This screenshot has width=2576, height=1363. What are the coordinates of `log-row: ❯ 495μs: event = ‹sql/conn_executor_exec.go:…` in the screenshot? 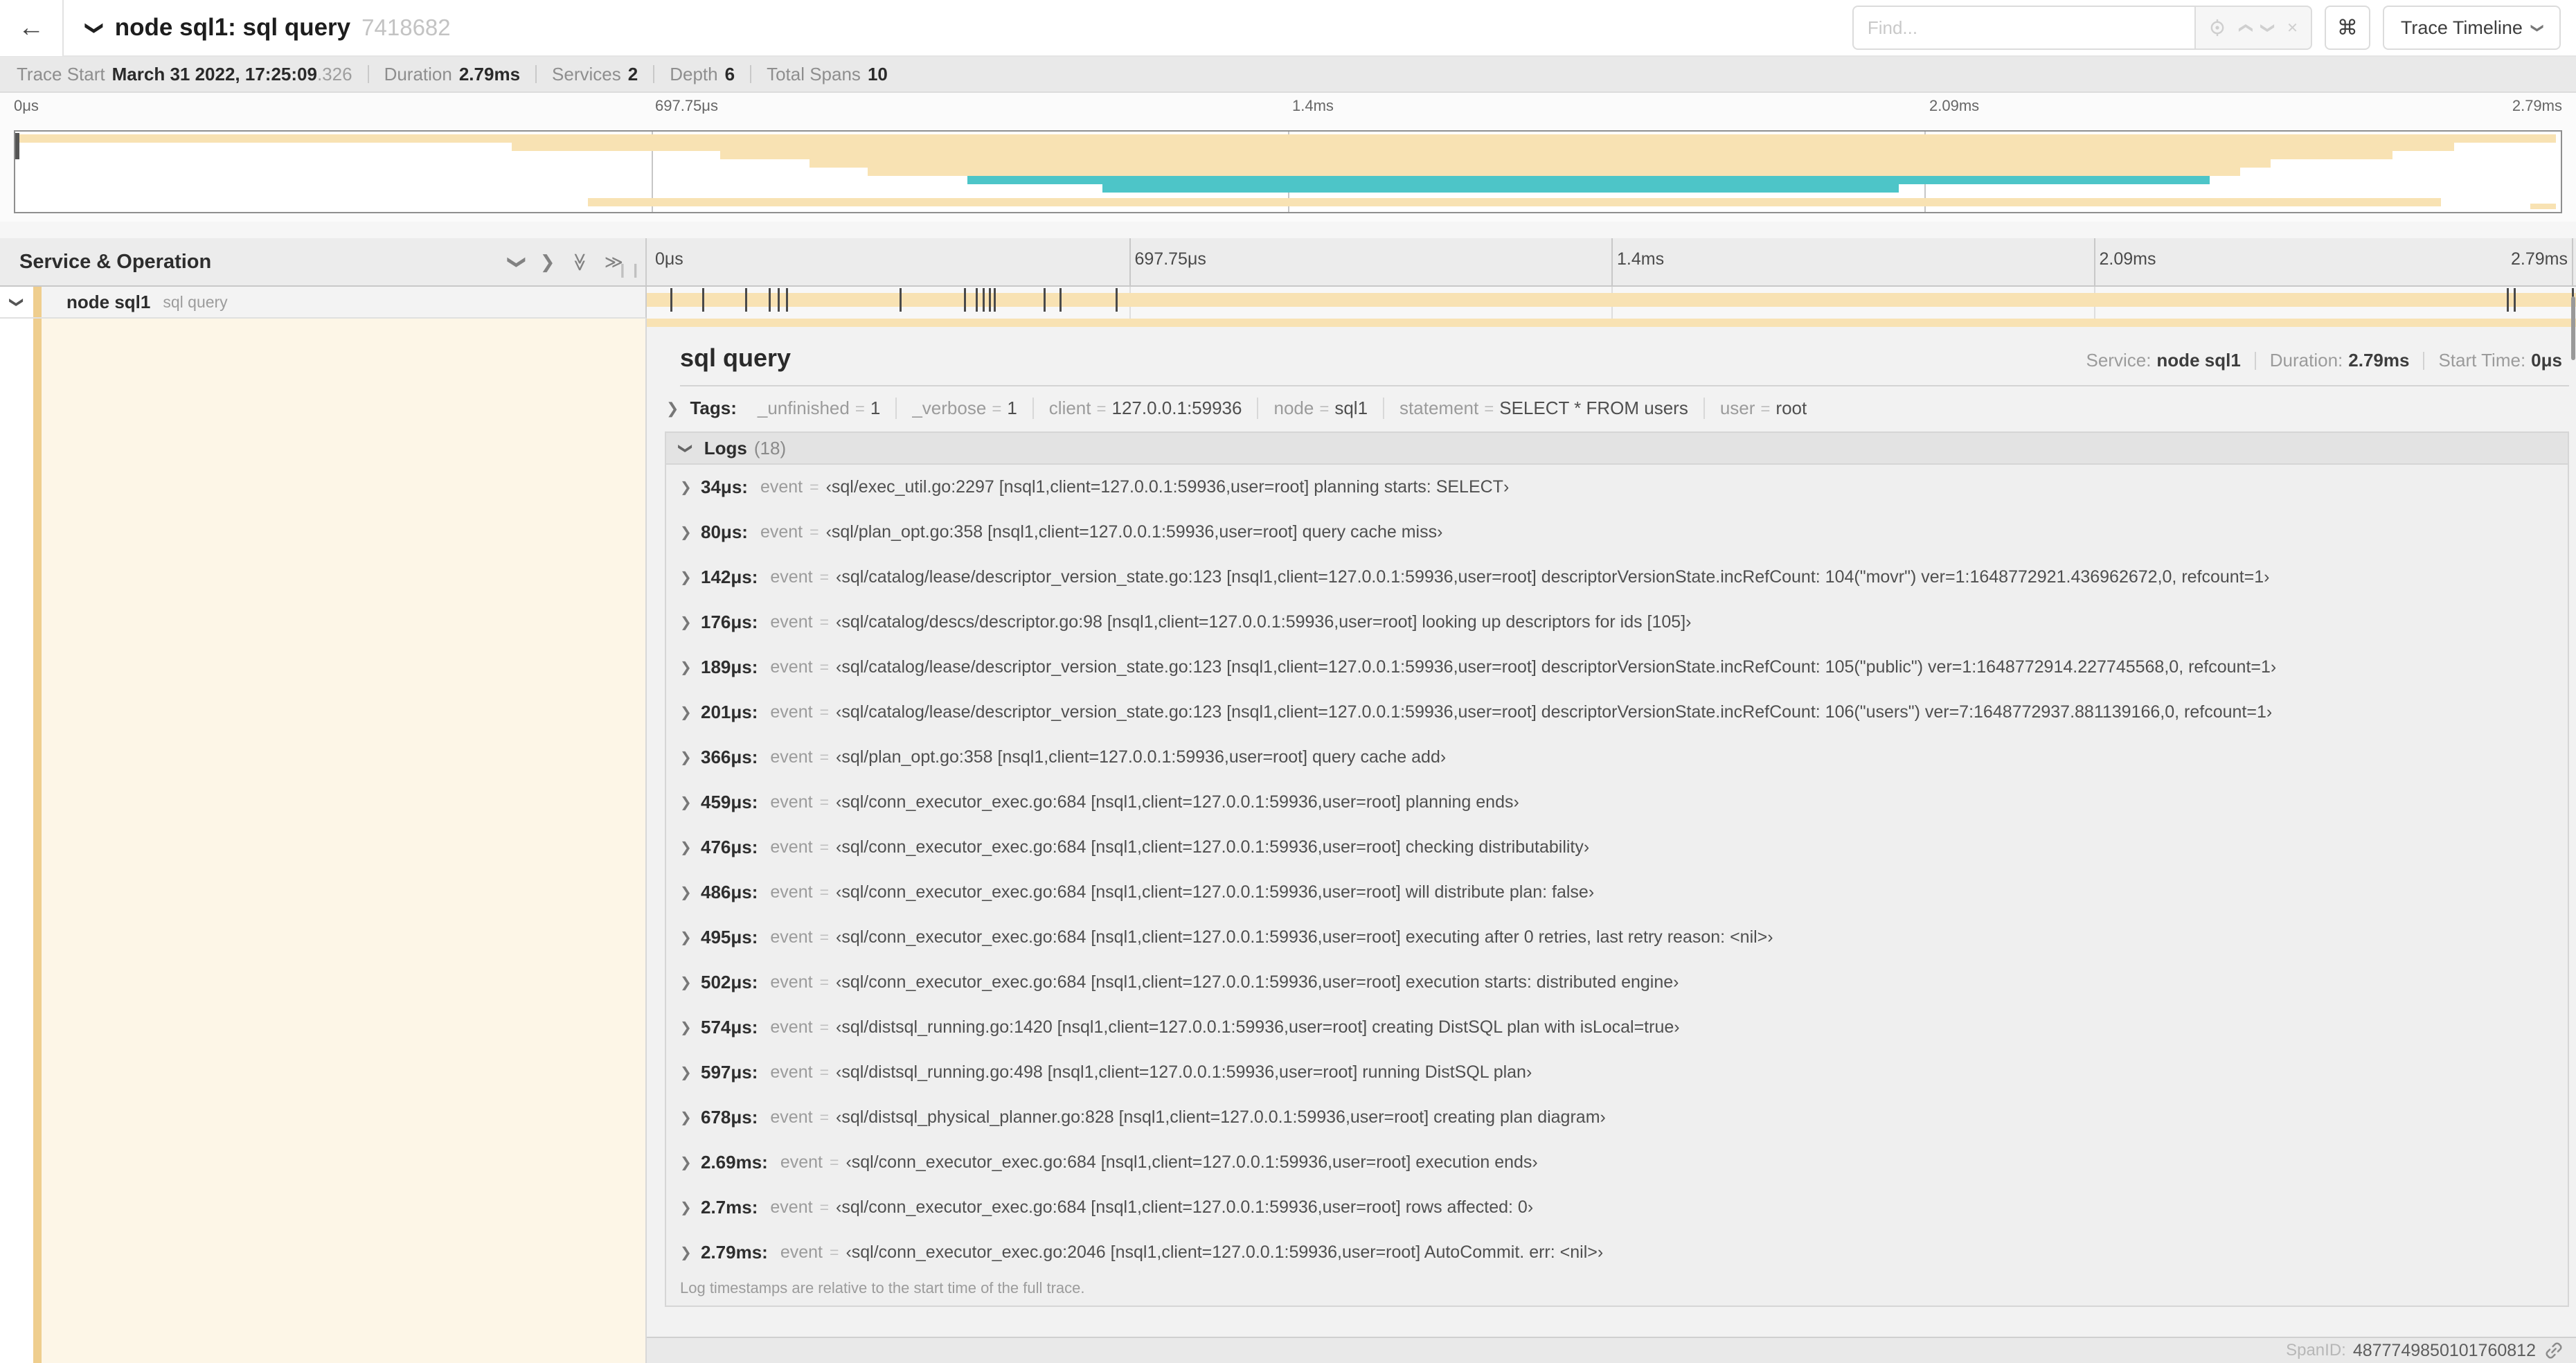 It's located at (1617, 938).